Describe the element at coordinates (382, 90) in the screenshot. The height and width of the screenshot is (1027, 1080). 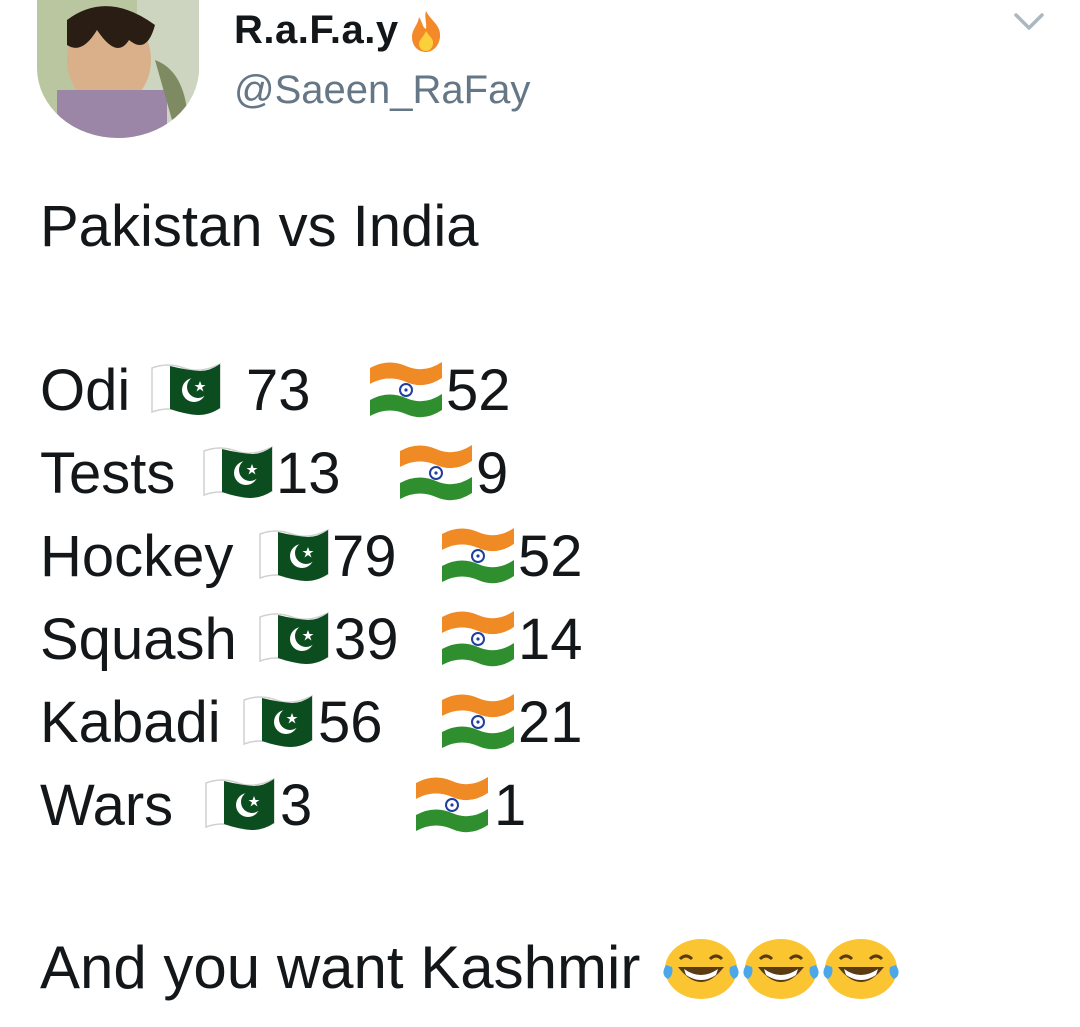
I see `user-handle: @Saeen_RaFay` at that location.